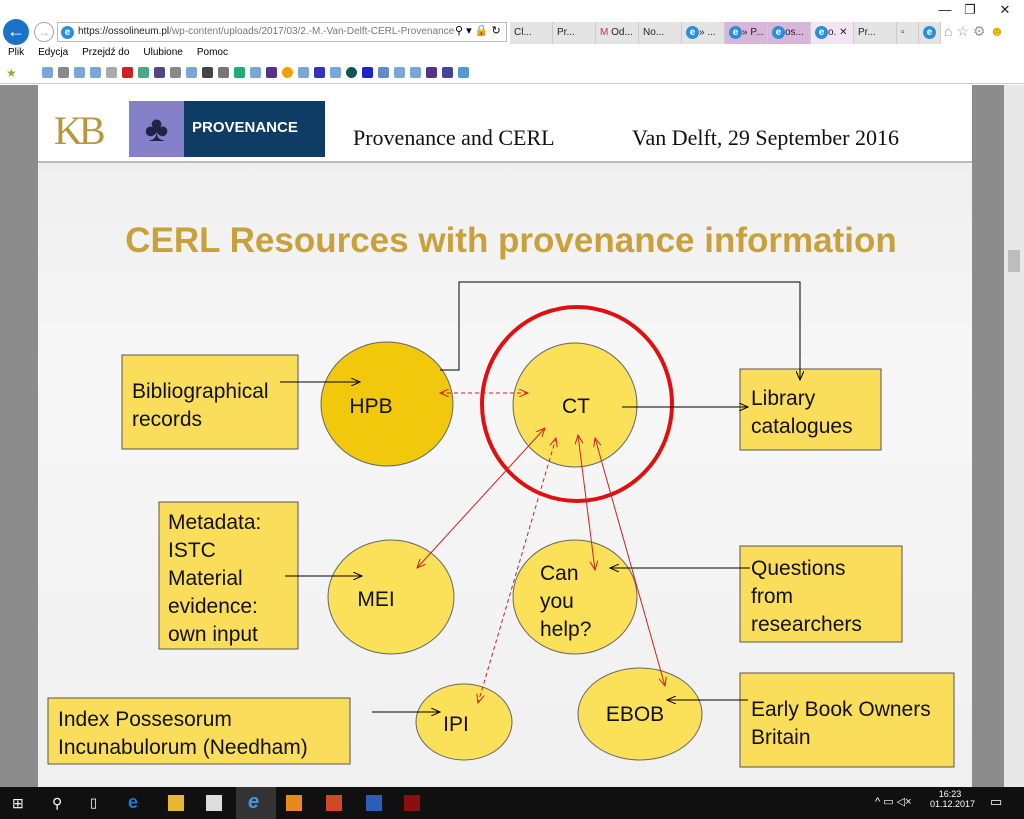  Describe the element at coordinates (798, 568) in the screenshot. I see `label-q-1: Questions` at that location.